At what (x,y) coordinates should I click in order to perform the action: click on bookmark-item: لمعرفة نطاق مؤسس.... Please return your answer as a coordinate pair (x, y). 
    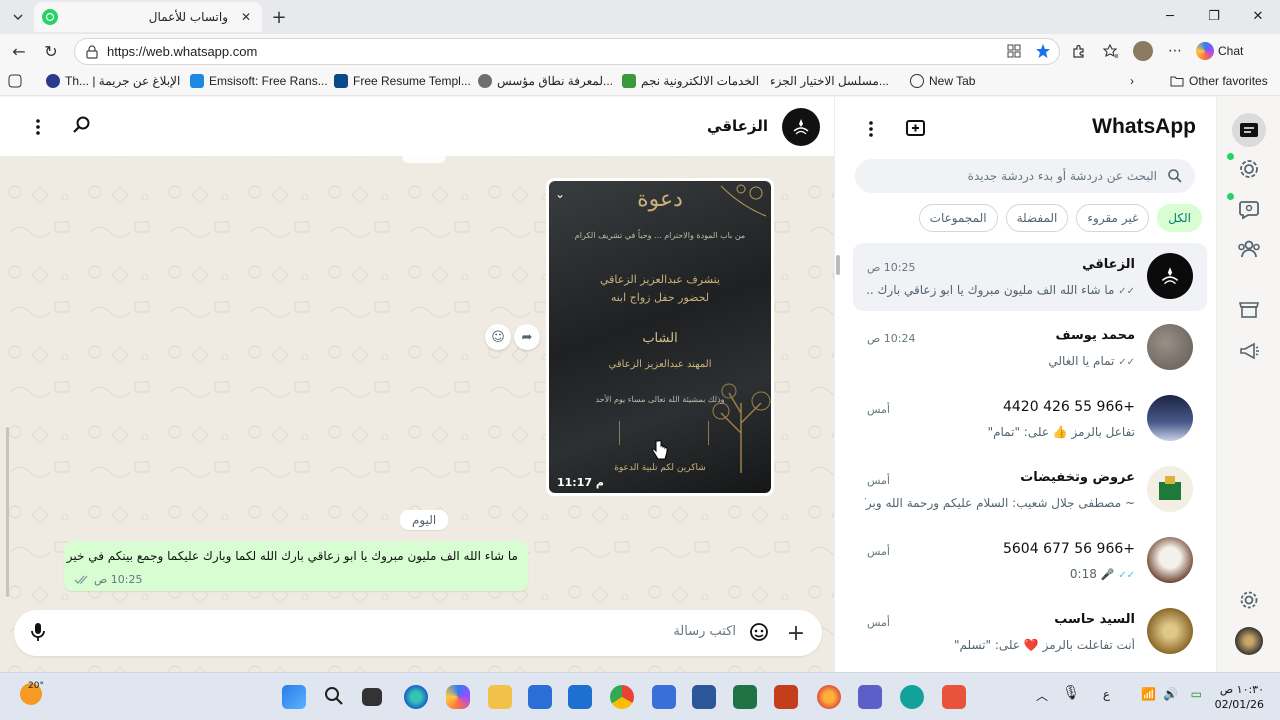
    Looking at the image, I should click on (545, 81).